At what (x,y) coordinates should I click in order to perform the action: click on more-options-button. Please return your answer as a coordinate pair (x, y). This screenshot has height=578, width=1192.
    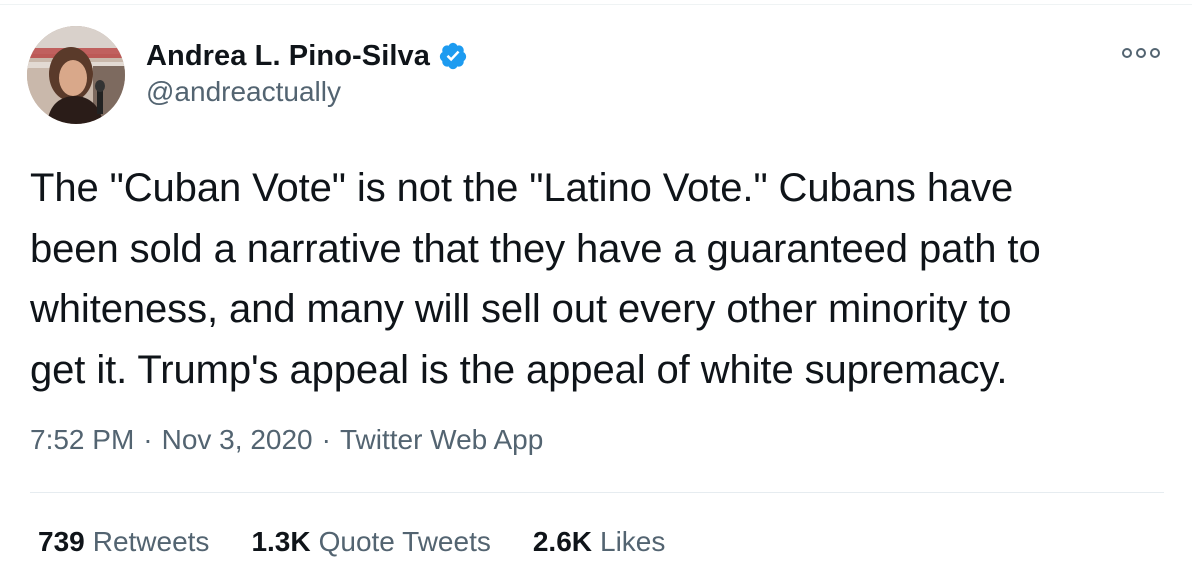
    Looking at the image, I should click on (1141, 53).